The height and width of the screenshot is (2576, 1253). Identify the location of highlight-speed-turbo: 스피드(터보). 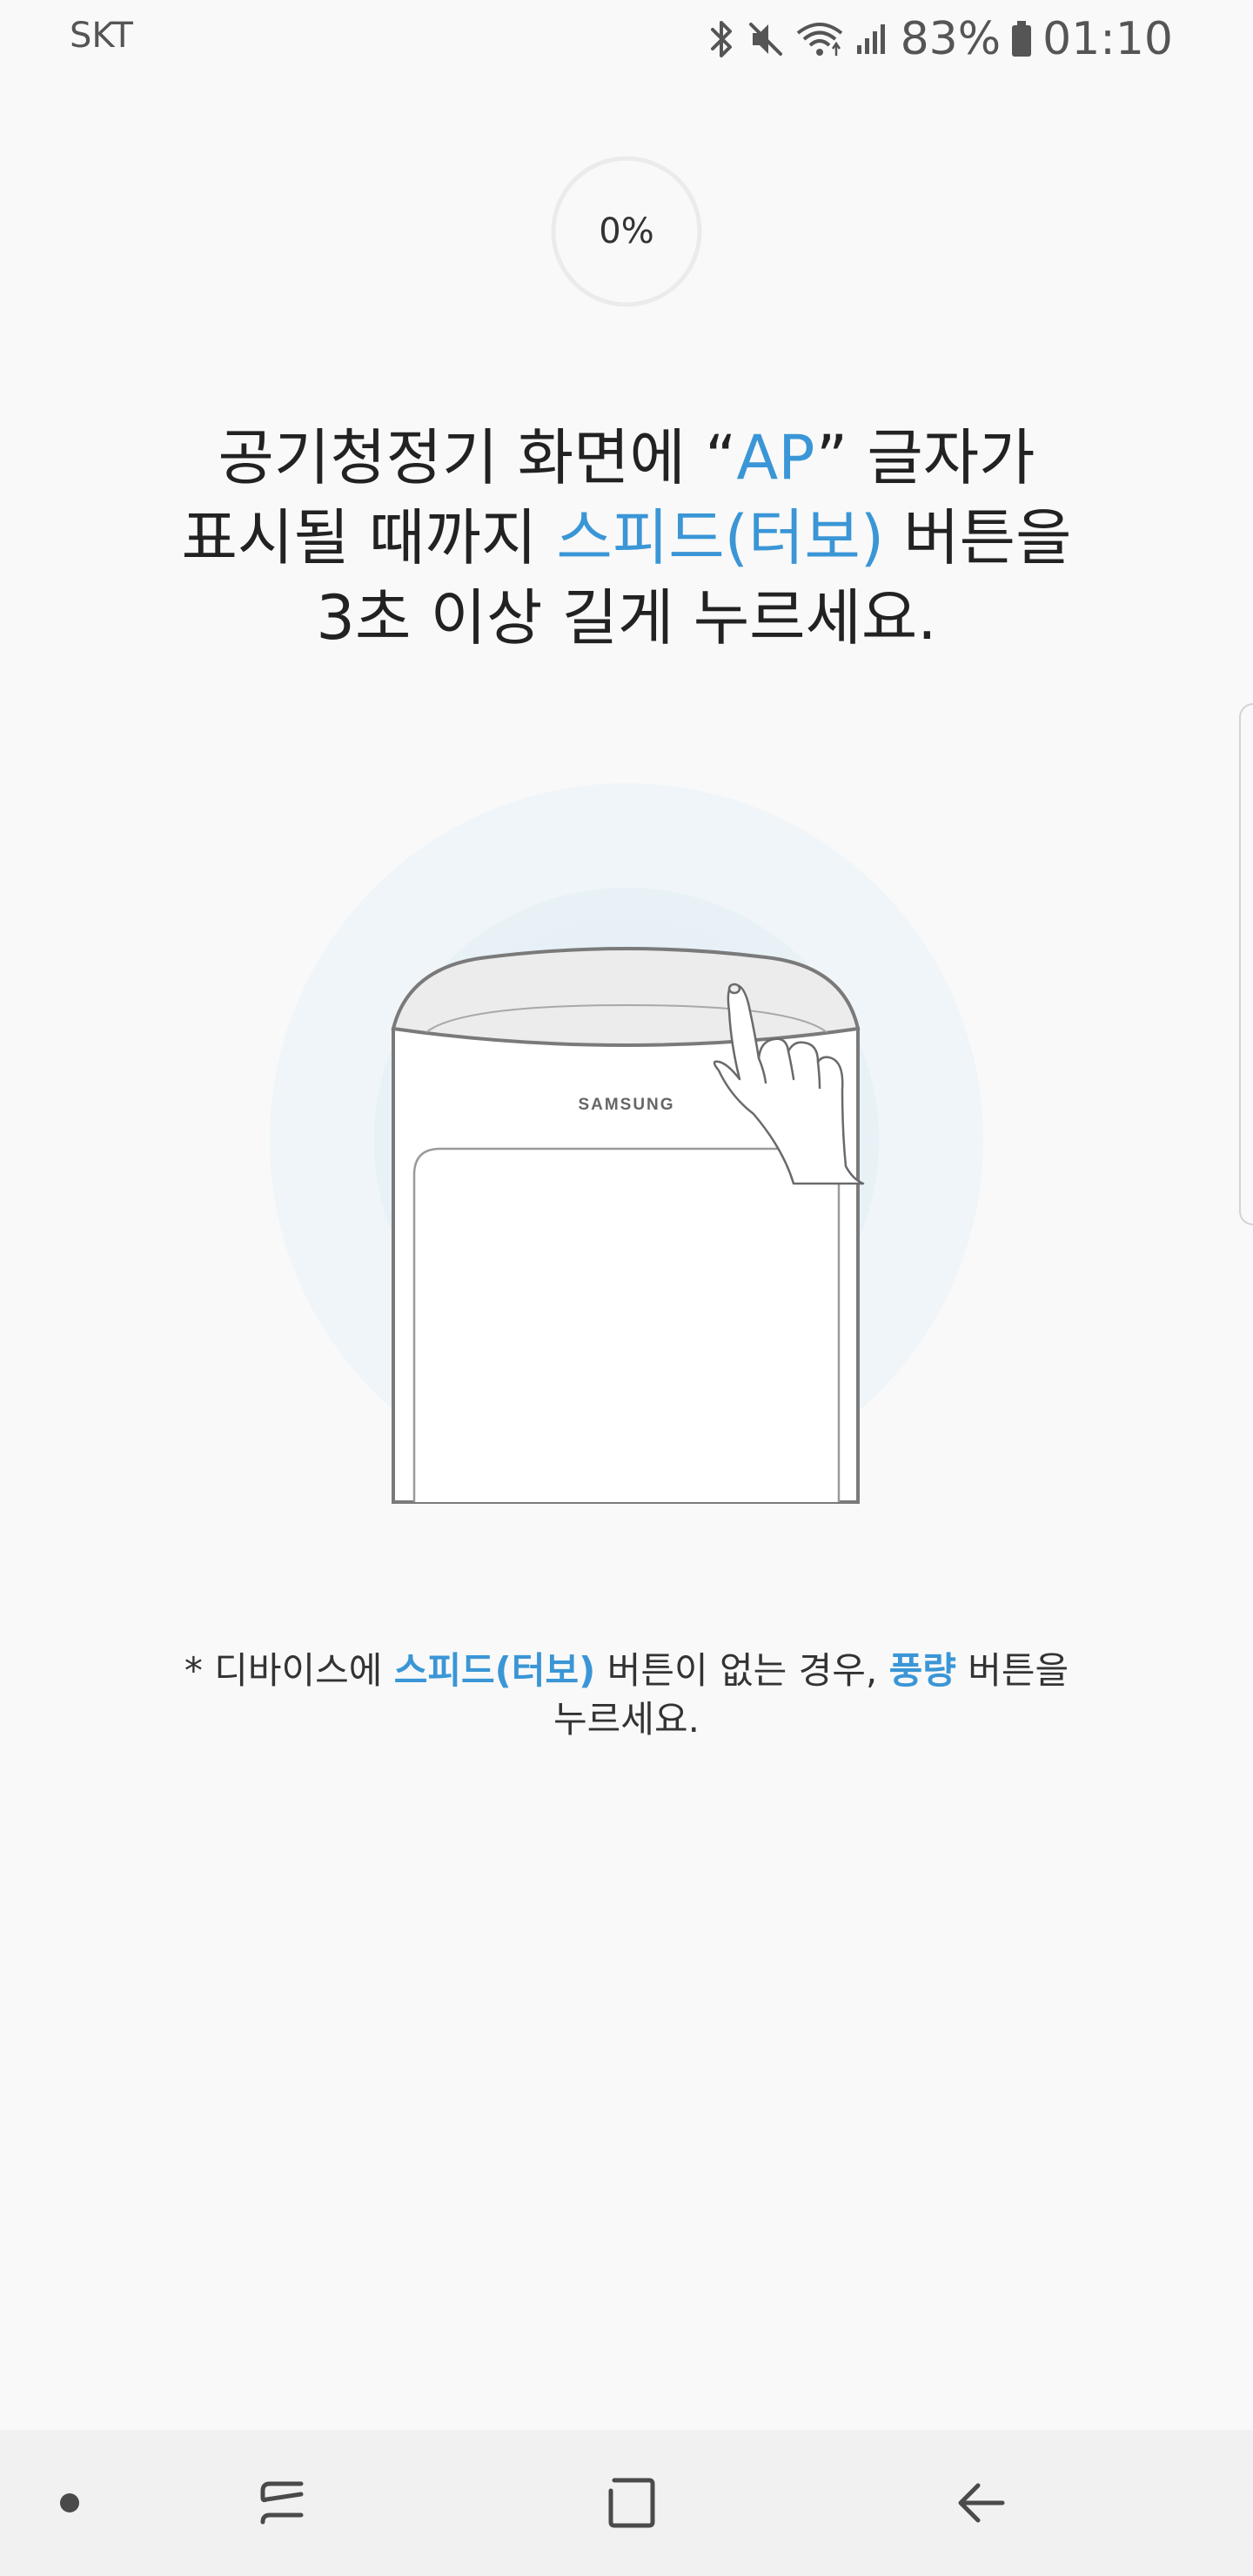
(721, 538).